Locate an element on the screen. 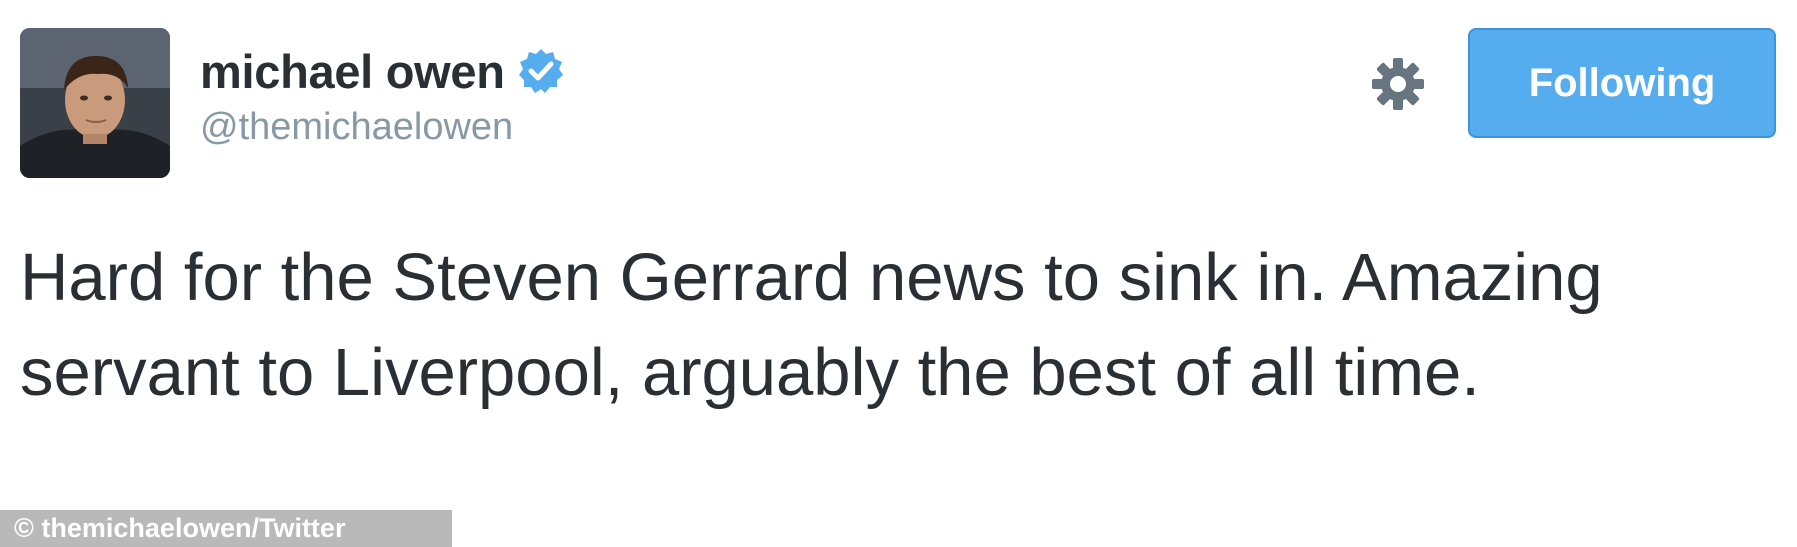 This screenshot has height=547, width=1797. user-info: michael owen @themichaelowen is located at coordinates (382, 95).